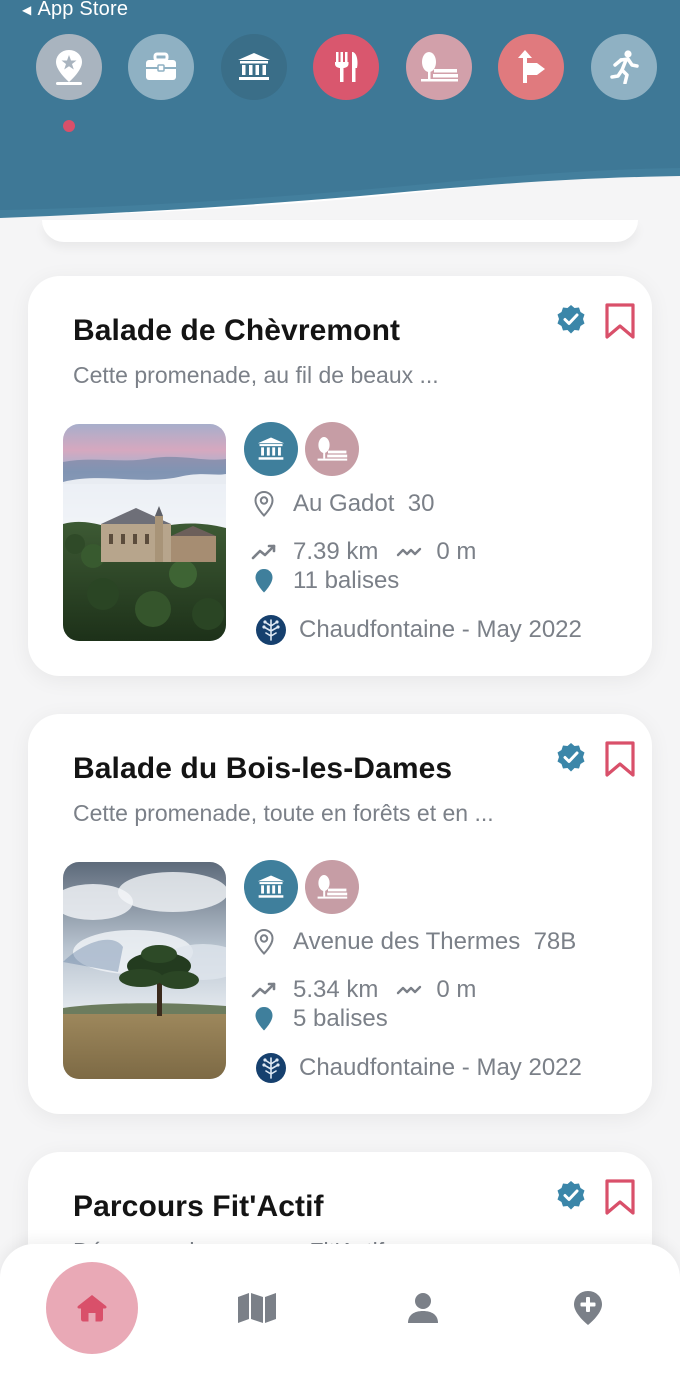 The height and width of the screenshot is (1380, 680). I want to click on back-label: App Store, so click(83, 10).